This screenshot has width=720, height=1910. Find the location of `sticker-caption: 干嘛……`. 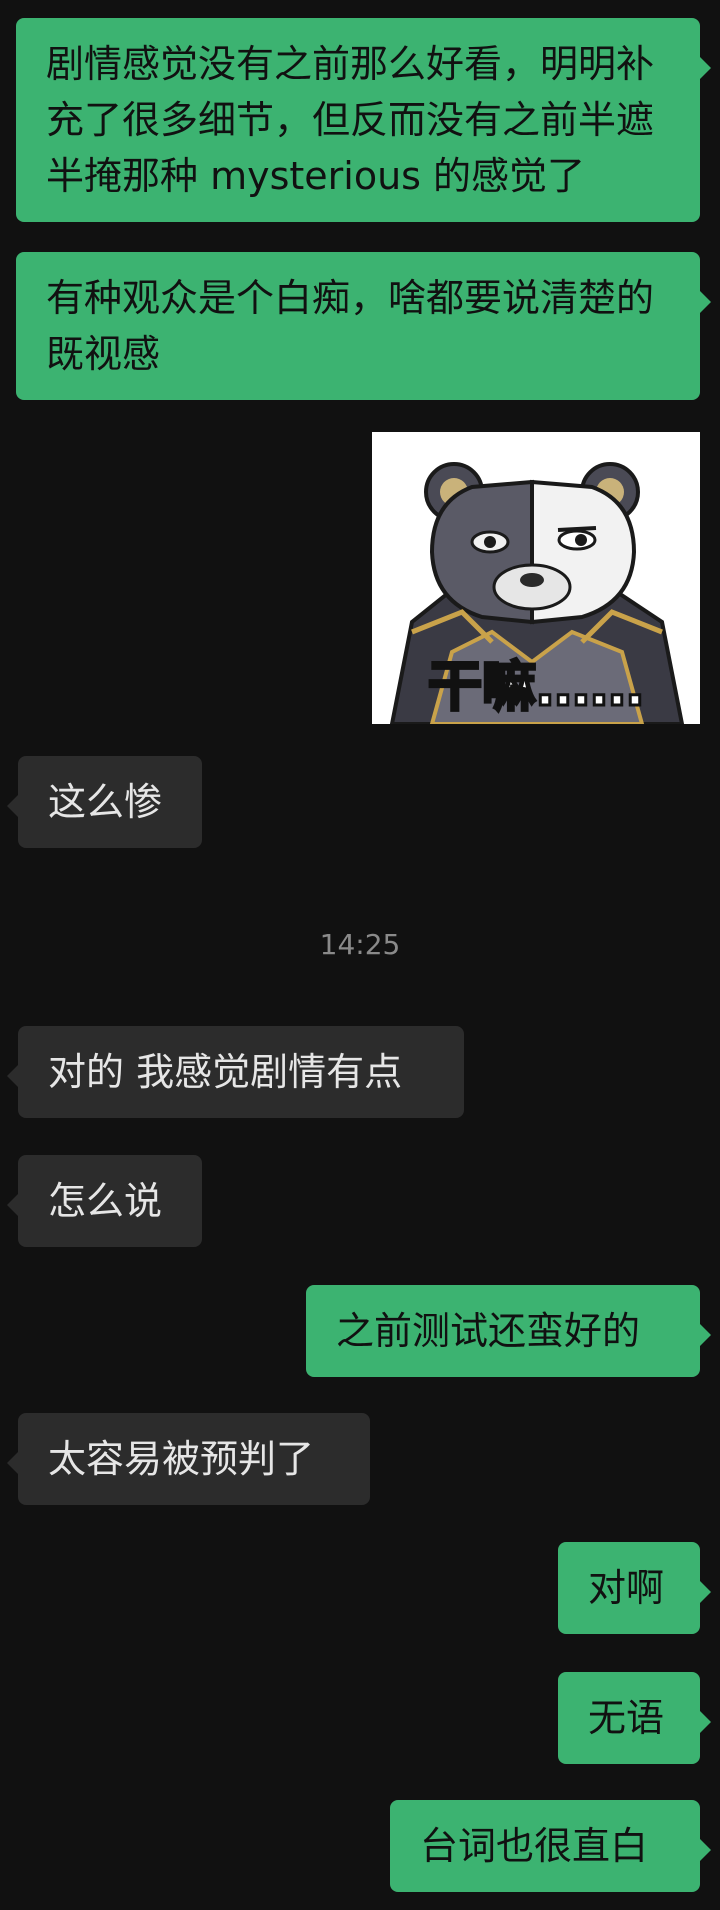

sticker-caption: 干嘛…… is located at coordinates (536, 687).